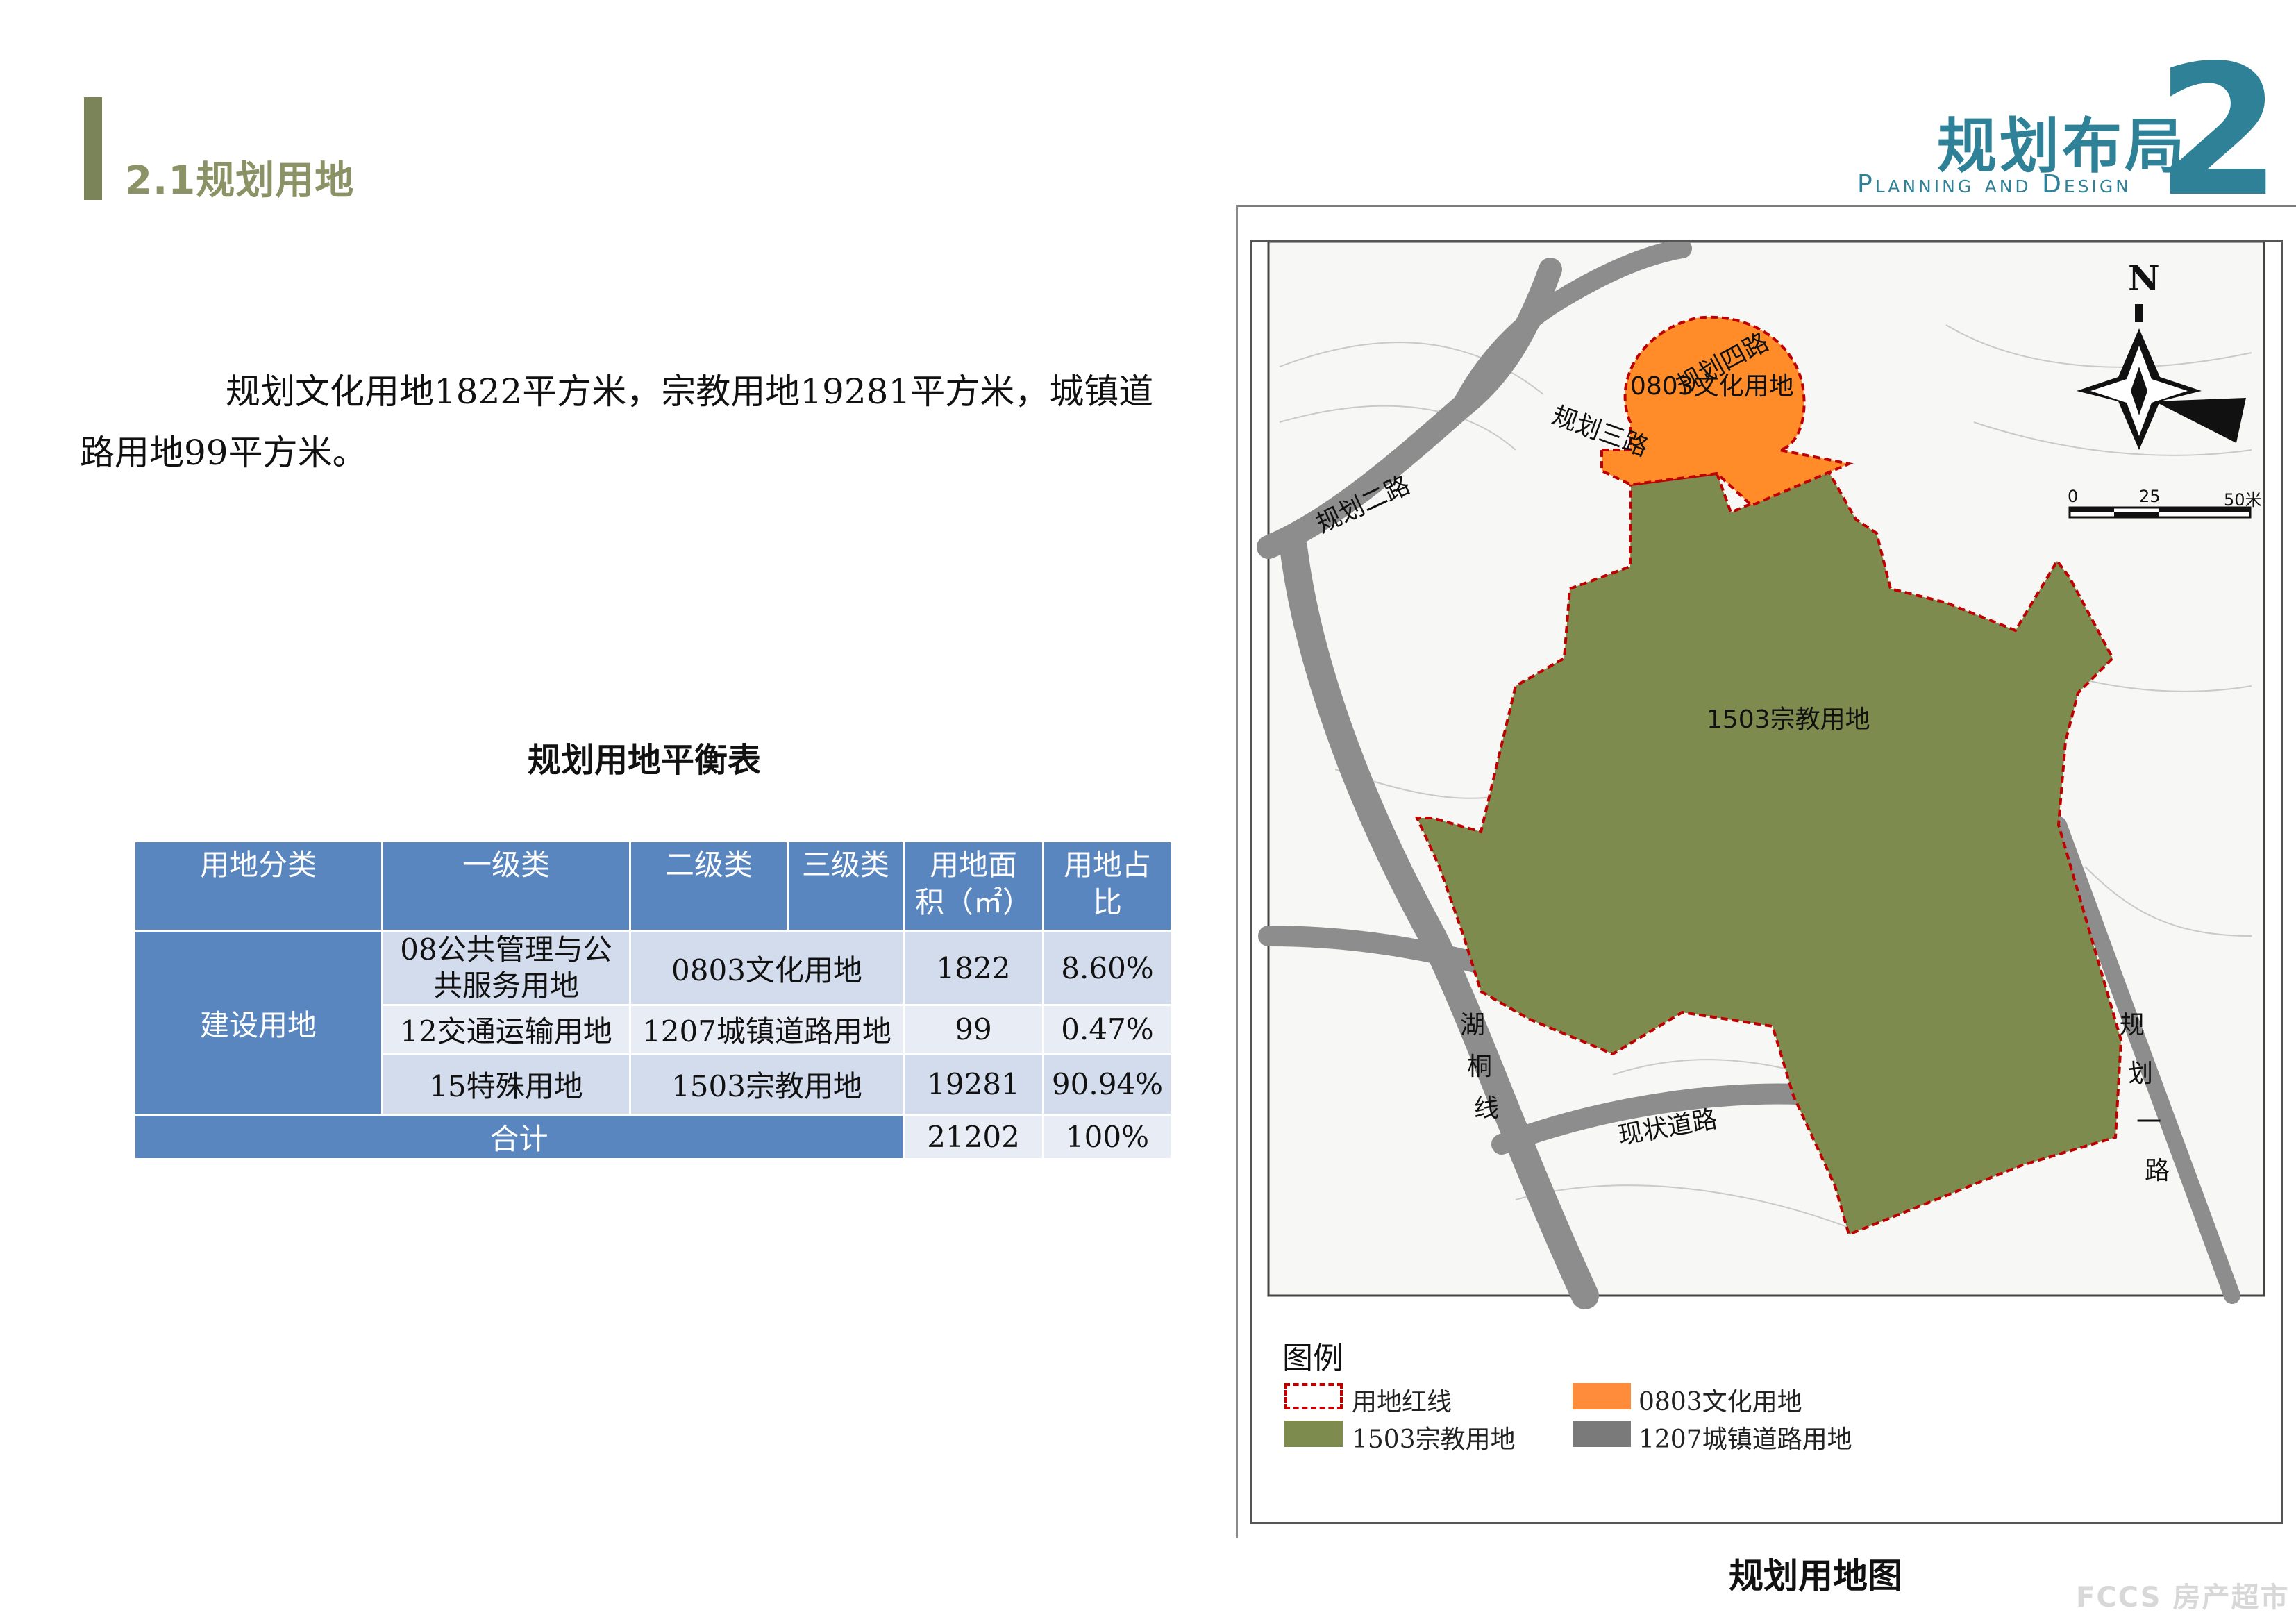 The image size is (2296, 1624). I want to click on level2-cell: 1207城镇道路用地, so click(767, 1030).